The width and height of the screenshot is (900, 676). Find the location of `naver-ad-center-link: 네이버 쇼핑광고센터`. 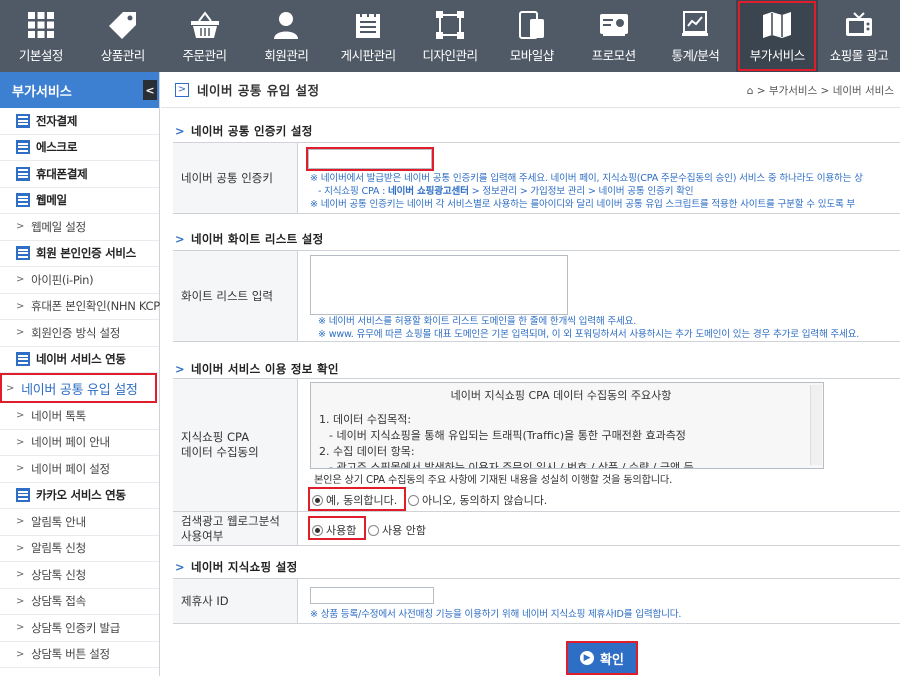

naver-ad-center-link: 네이버 쇼핑광고센터 is located at coordinates (428, 191).